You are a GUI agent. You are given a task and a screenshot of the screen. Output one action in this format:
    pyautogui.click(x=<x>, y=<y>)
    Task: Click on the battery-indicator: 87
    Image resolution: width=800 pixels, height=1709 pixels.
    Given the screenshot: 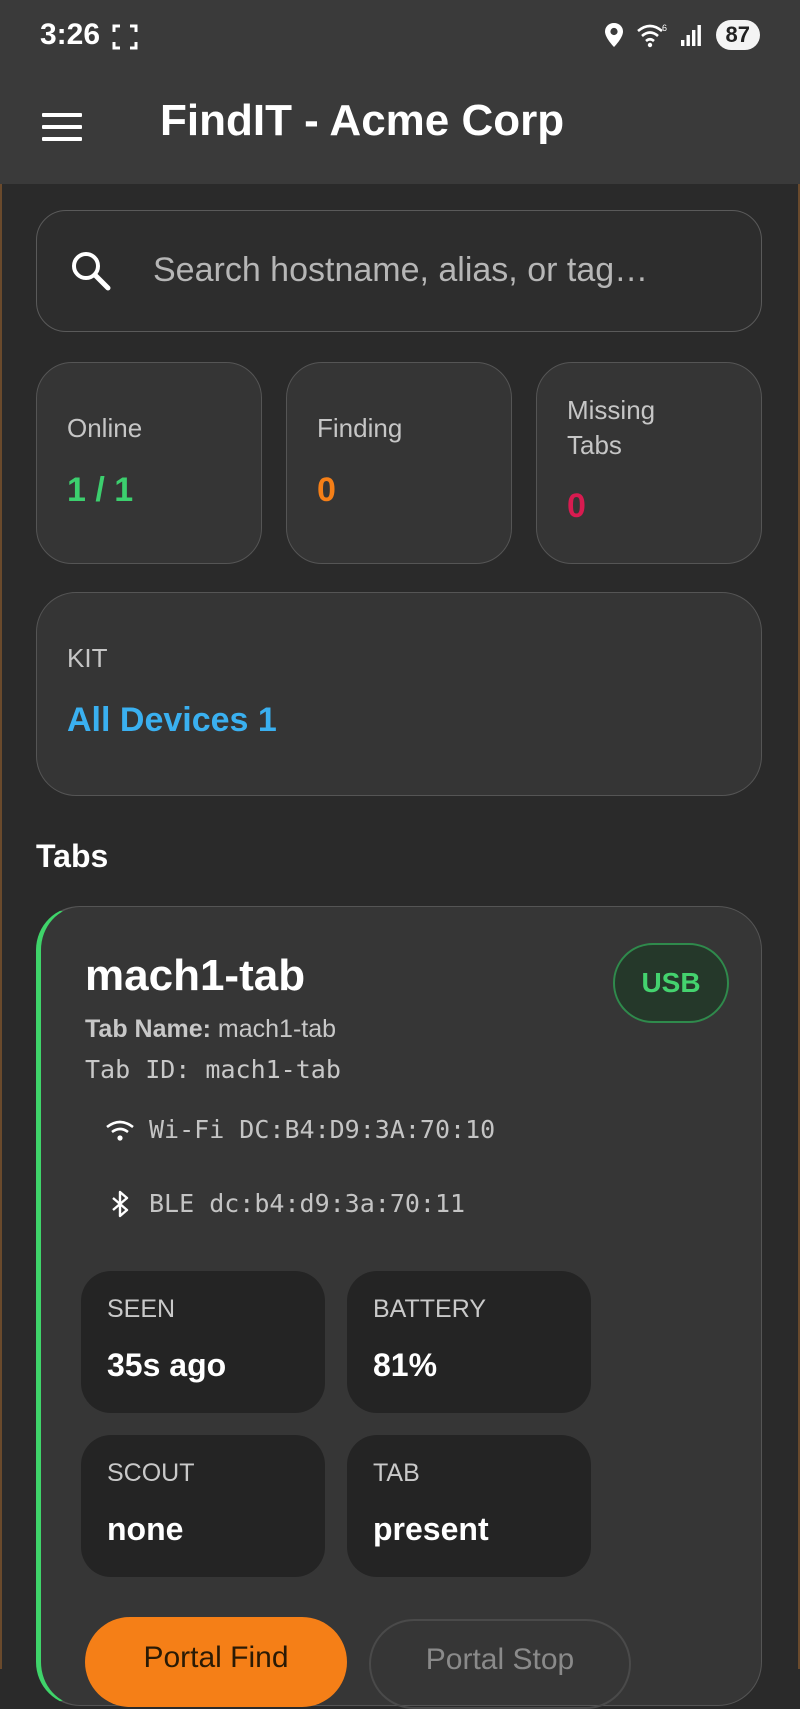 What is the action you would take?
    pyautogui.click(x=737, y=35)
    